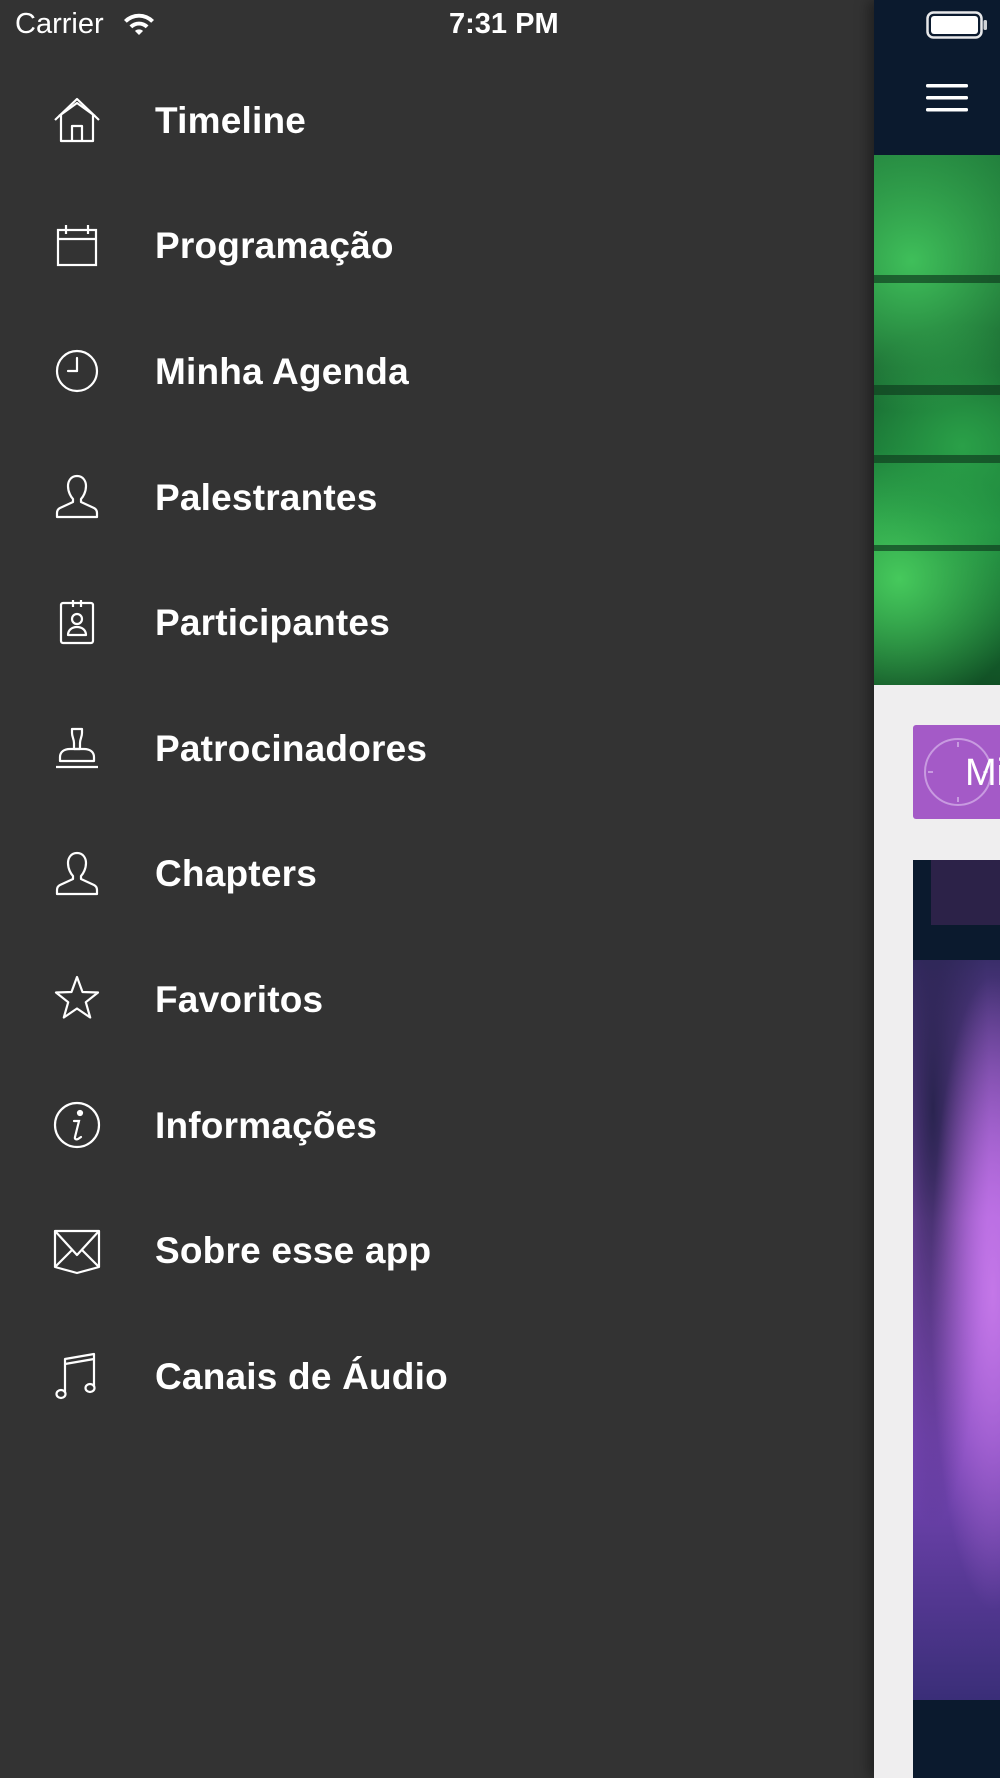 Image resolution: width=1000 pixels, height=1778 pixels. I want to click on calendar-icon, so click(77, 246).